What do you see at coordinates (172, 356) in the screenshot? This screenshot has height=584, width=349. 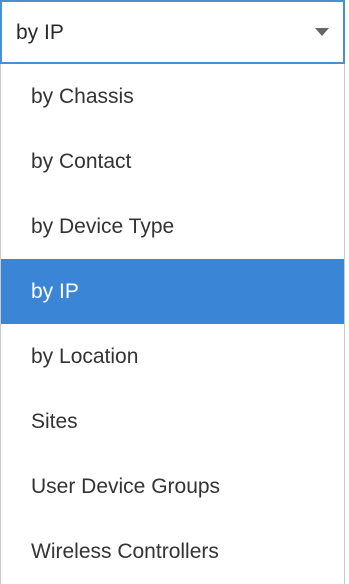 I see `option-by-location: by Location` at bounding box center [172, 356].